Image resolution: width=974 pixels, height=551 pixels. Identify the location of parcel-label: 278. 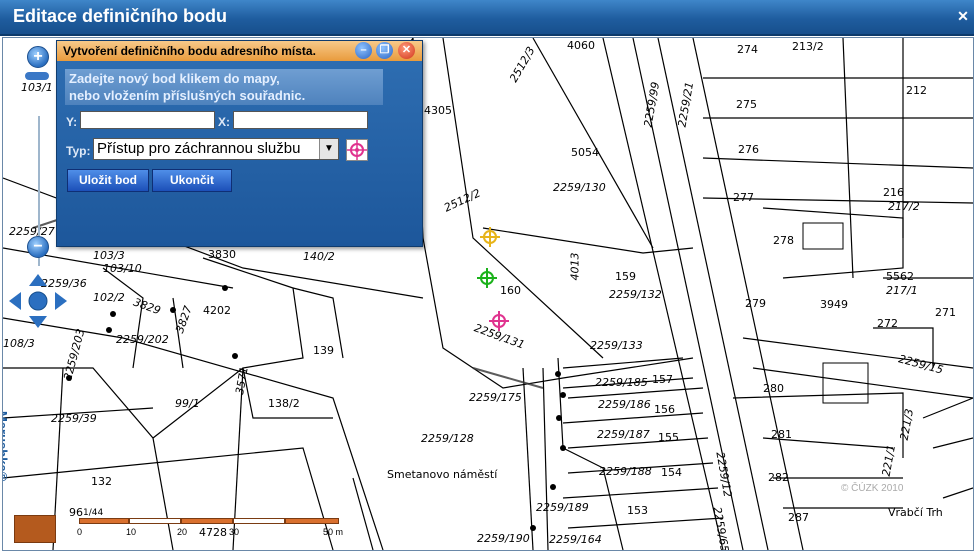
(783, 240).